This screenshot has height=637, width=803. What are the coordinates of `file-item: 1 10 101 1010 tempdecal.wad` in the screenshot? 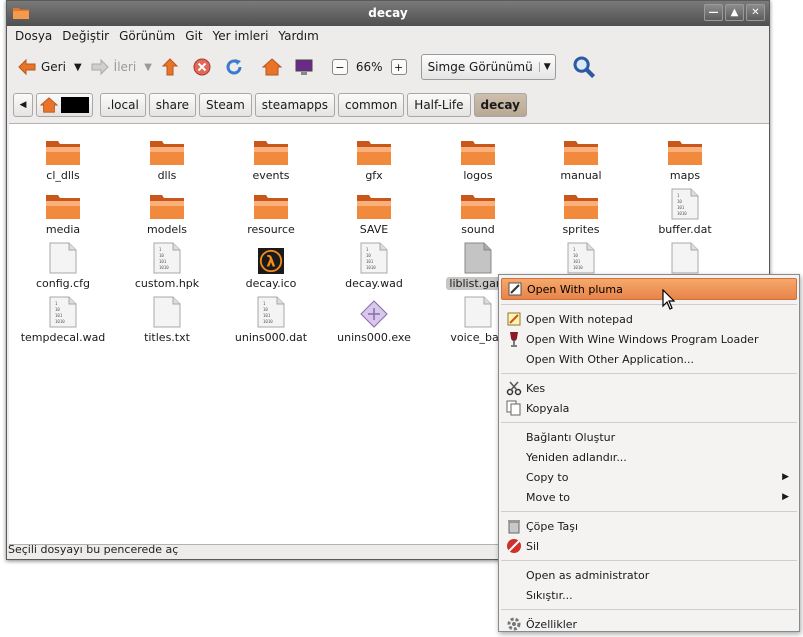 It's located at (63, 319).